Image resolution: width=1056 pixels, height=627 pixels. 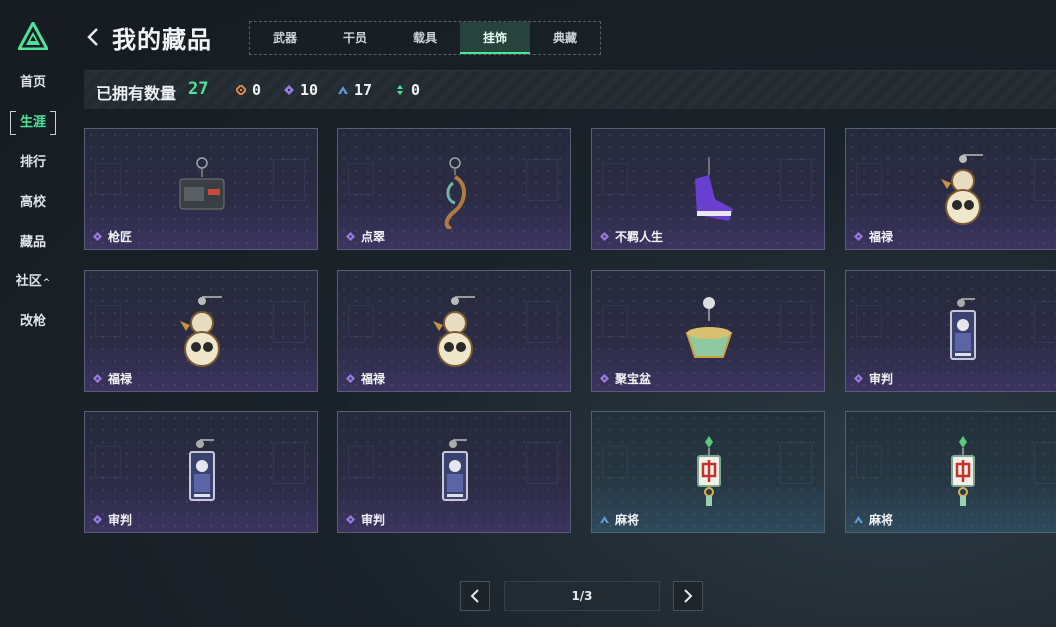 I want to click on card-name: 枪匠, so click(x=120, y=237).